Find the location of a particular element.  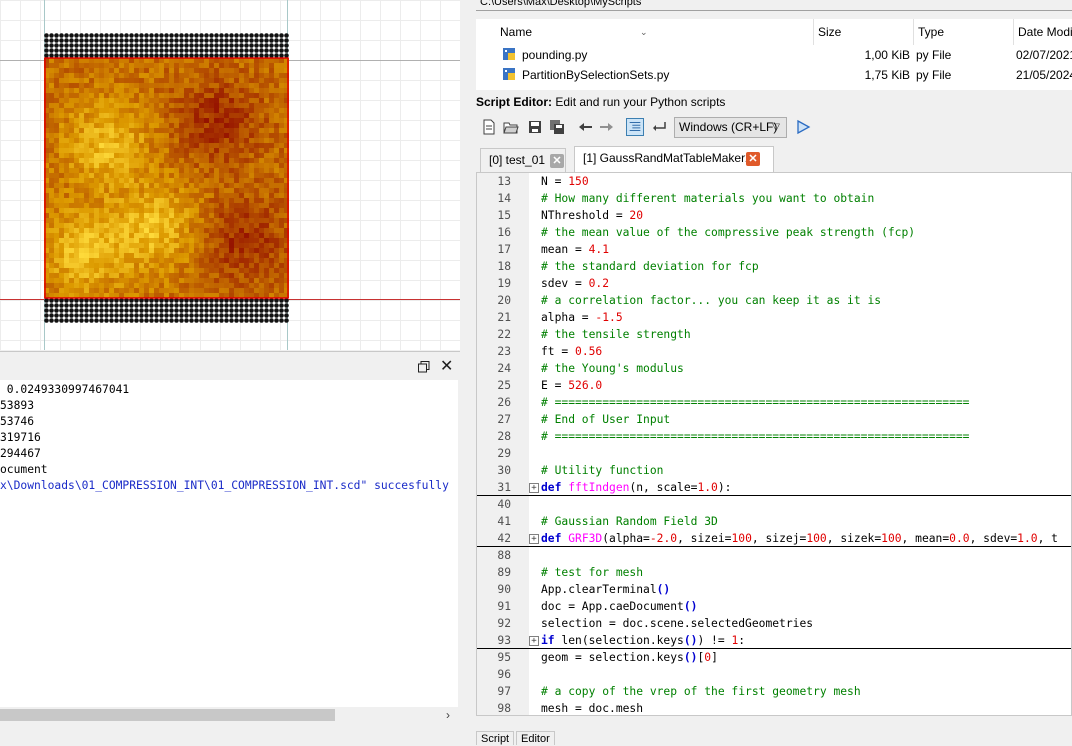

code-line: 15 NThreshold = 20 is located at coordinates (774, 215).